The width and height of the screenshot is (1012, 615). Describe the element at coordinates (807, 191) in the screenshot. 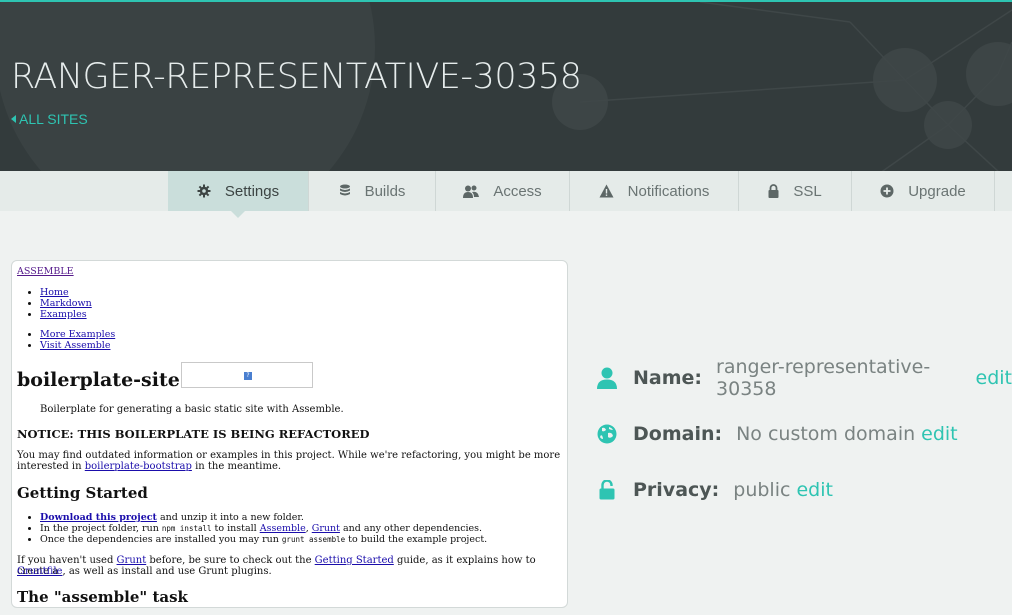

I see `tab-ssl-label: SSL` at that location.